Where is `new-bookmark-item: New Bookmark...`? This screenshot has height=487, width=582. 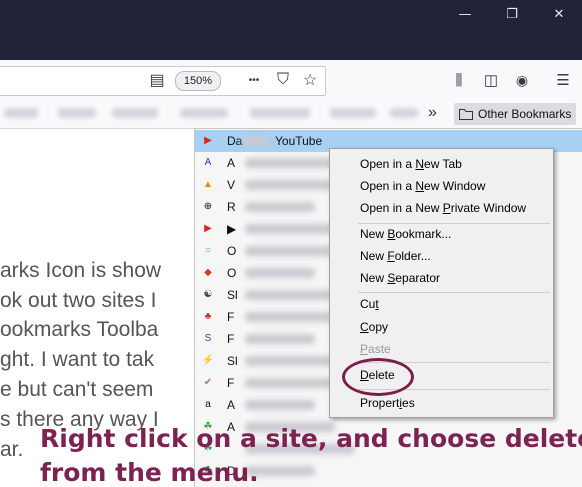
new-bookmark-item: New Bookmark... is located at coordinates (405, 234).